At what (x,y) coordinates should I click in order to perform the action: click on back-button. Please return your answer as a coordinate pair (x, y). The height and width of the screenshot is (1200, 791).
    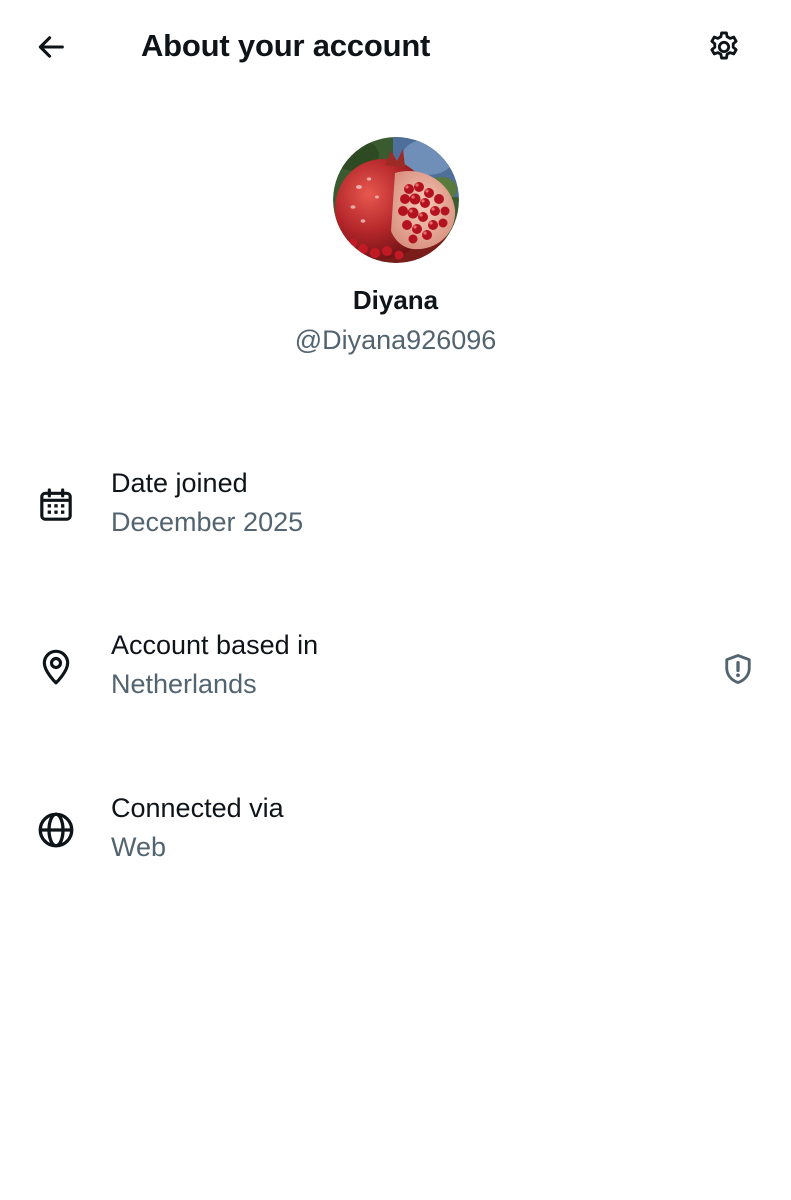
    Looking at the image, I should click on (51, 47).